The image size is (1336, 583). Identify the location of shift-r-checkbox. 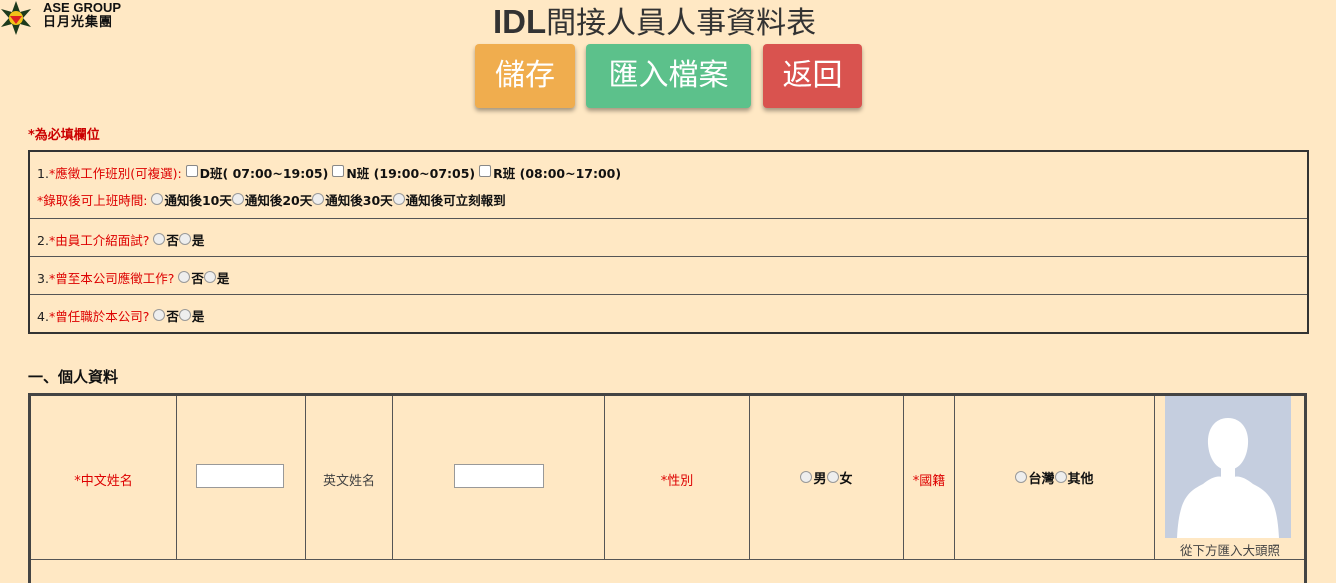
(485, 171).